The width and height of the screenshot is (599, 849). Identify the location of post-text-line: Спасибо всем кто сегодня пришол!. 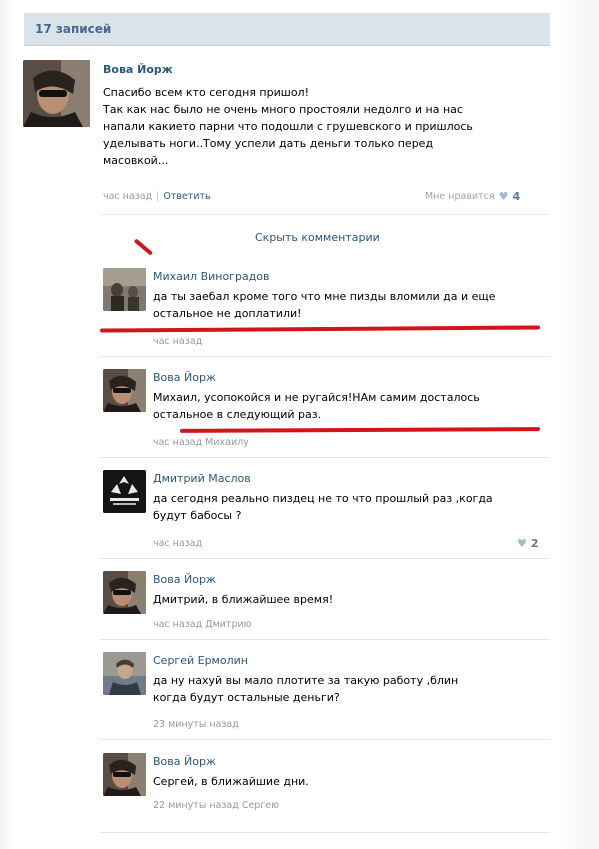
(206, 92).